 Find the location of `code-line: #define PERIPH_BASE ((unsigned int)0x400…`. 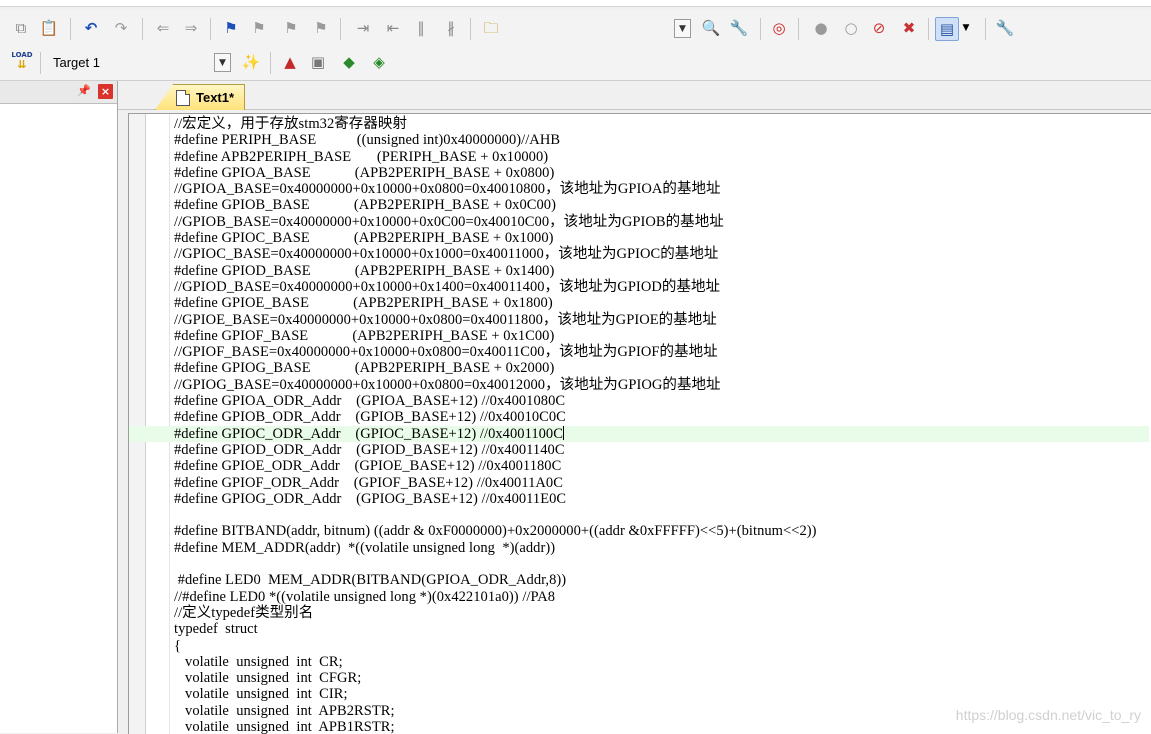

code-line: #define PERIPH_BASE ((unsigned int)0x400… is located at coordinates (661, 140).